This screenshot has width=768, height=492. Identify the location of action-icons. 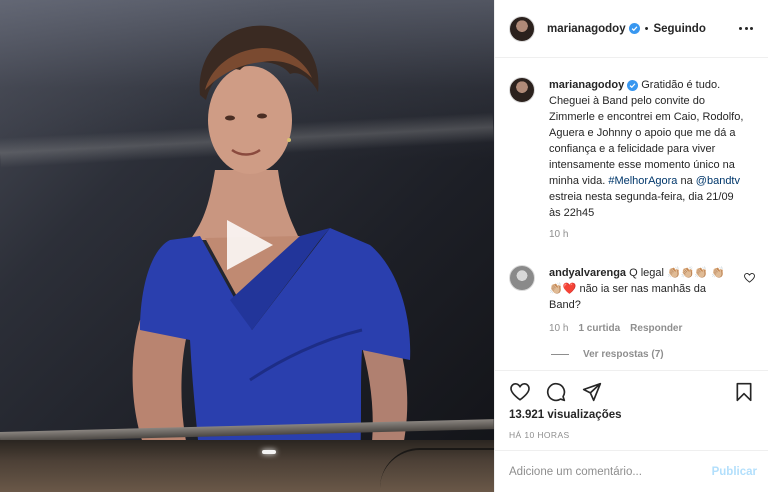
(556, 392).